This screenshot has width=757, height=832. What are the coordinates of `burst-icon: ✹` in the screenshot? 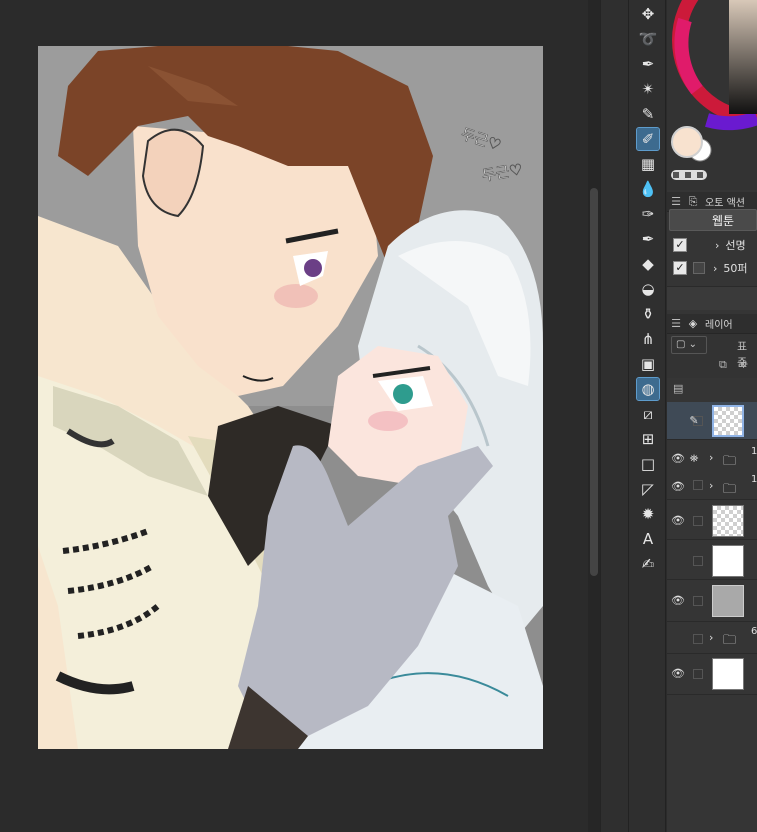 It's located at (648, 514).